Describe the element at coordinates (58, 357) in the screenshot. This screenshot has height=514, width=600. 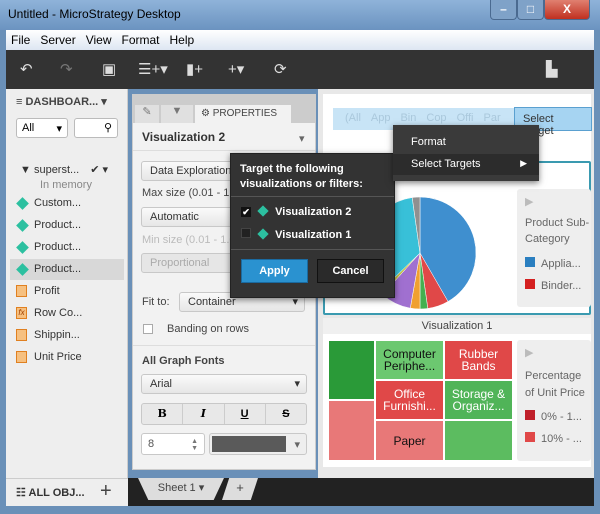
I see `metric-label: Unit Price` at that location.